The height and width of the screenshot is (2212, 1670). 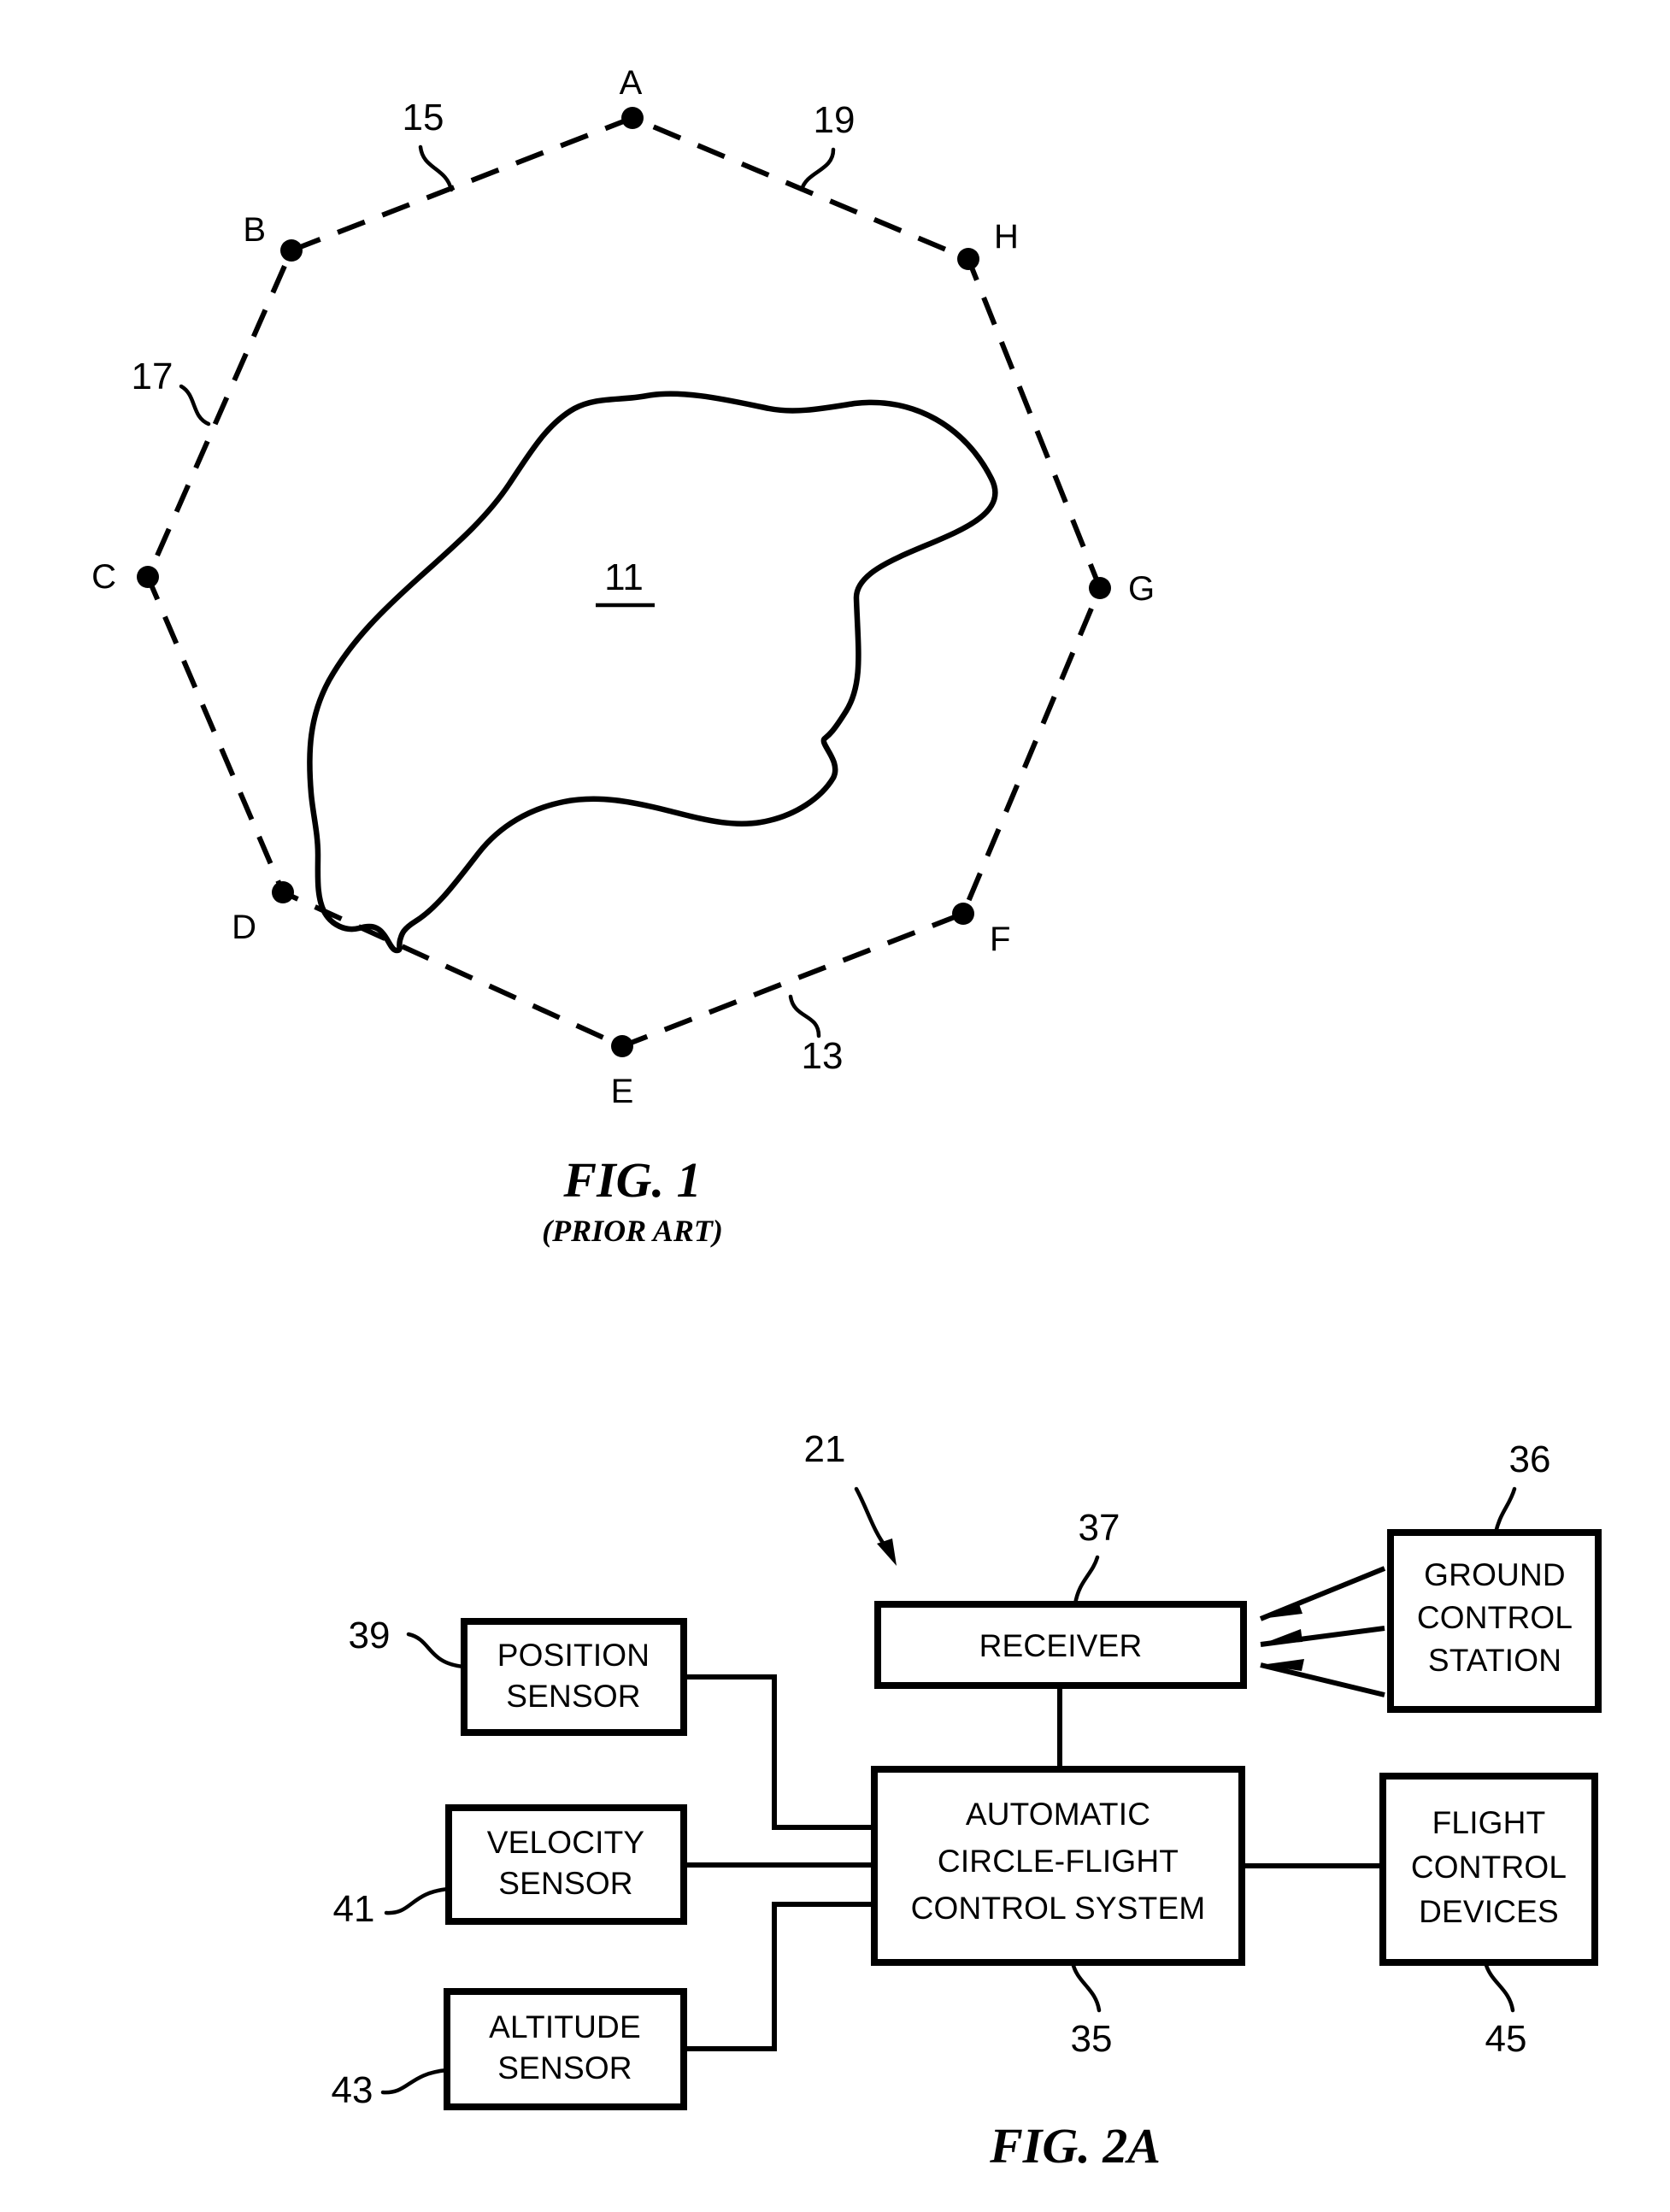 I want to click on rf-arrow-1-head, so click(x=1282, y=1610).